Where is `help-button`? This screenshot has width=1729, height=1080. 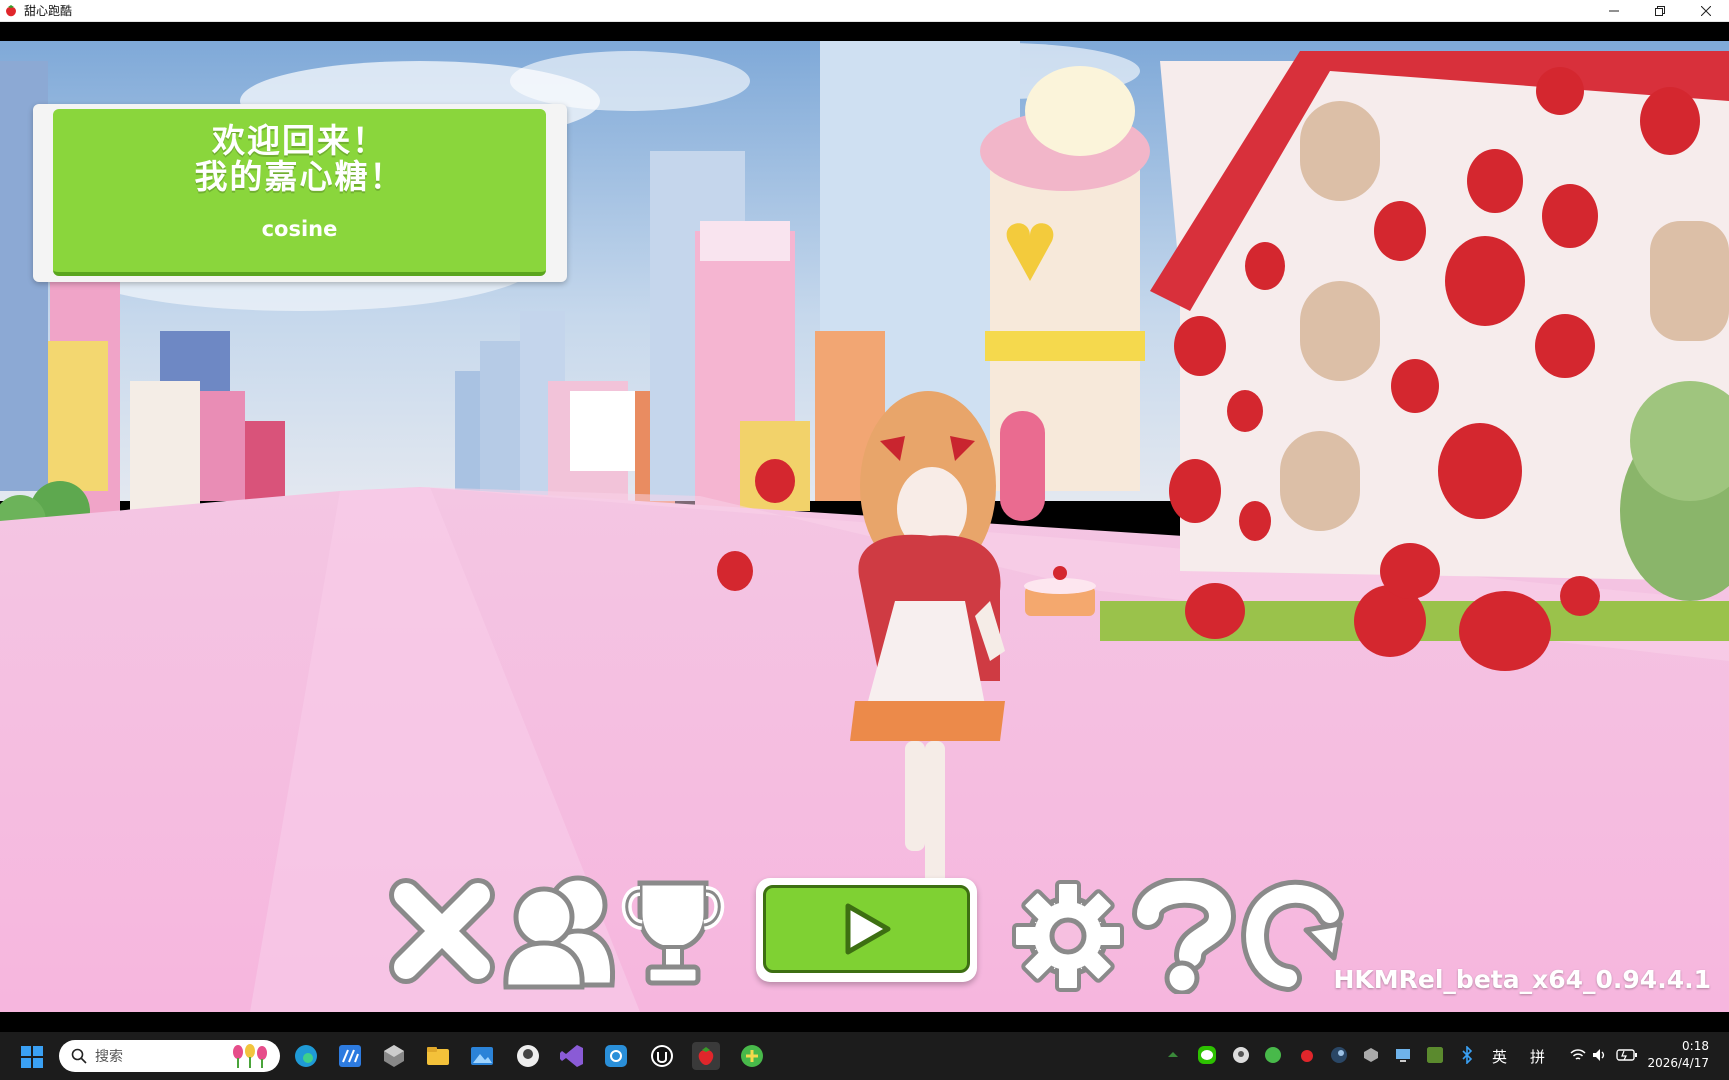 help-button is located at coordinates (1184, 936).